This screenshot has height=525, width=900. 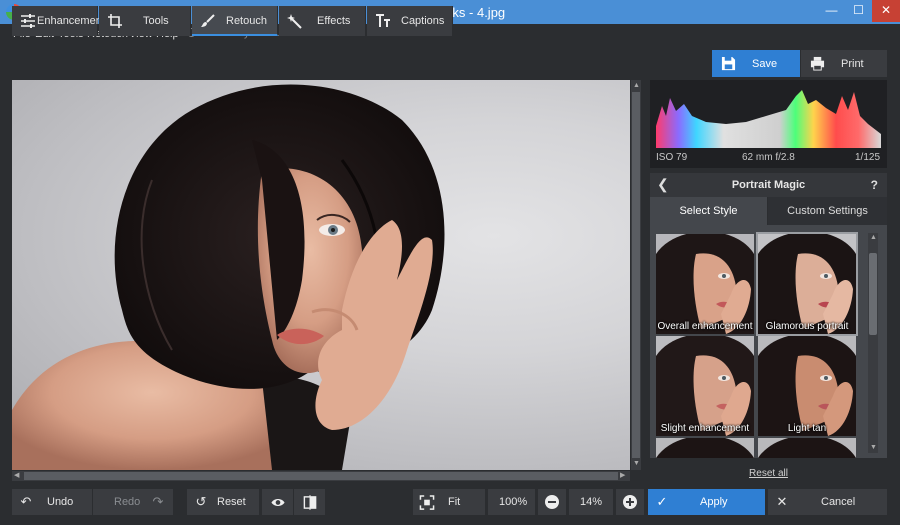 What do you see at coordinates (873, 294) in the screenshot?
I see `style-grid-scroll-thumb` at bounding box center [873, 294].